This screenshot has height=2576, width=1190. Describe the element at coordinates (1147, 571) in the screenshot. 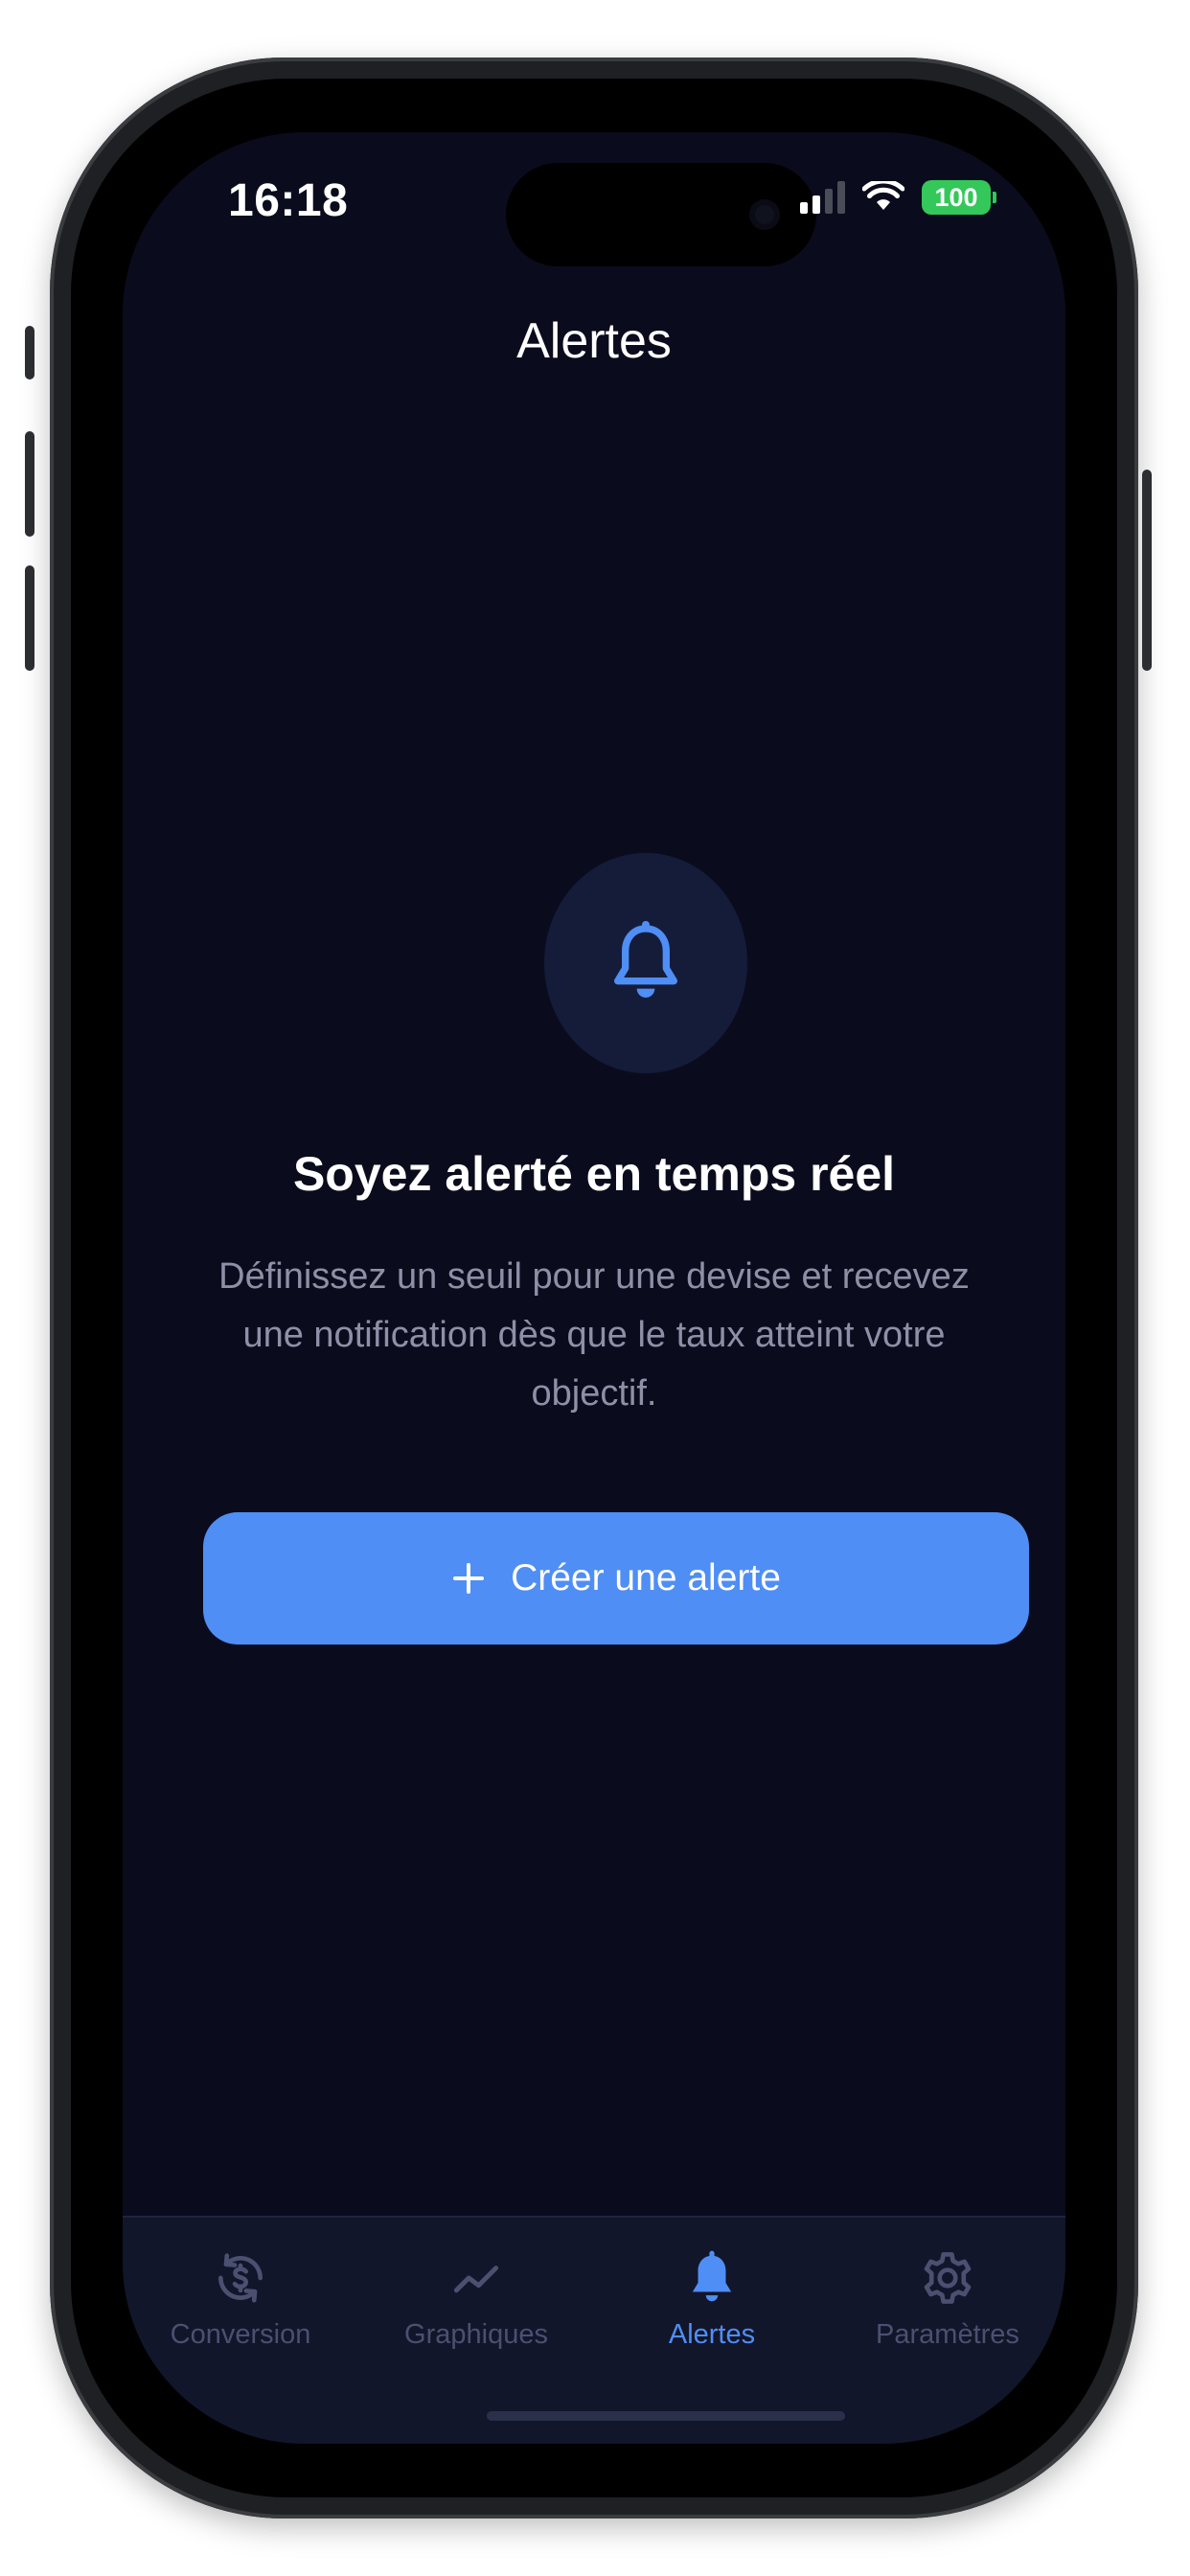

I see `power-button` at that location.